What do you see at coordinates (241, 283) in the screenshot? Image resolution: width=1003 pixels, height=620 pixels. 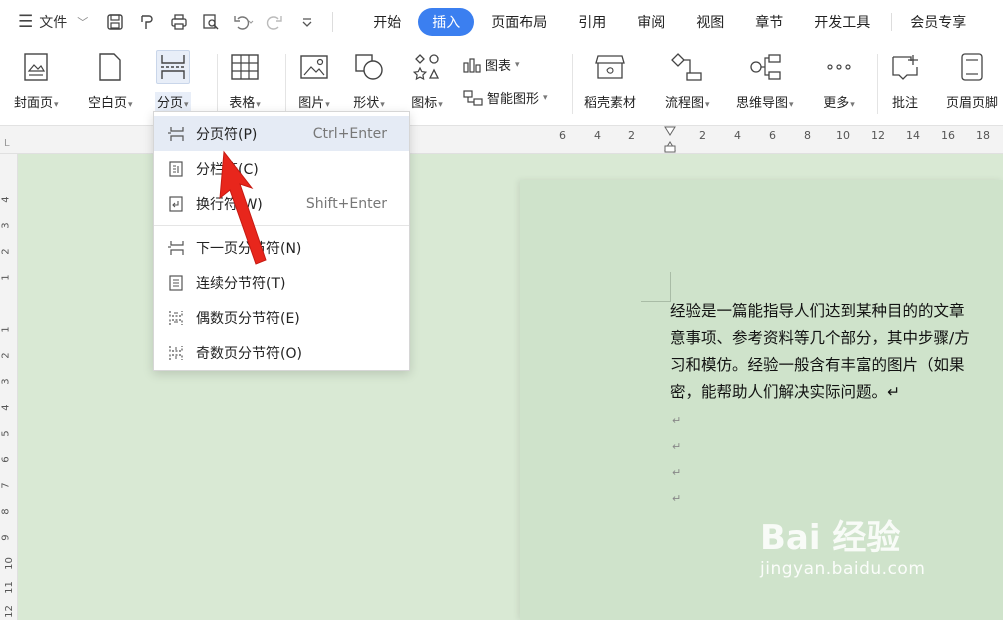 I see `menu-item-label: 连续分节符(T)` at bounding box center [241, 283].